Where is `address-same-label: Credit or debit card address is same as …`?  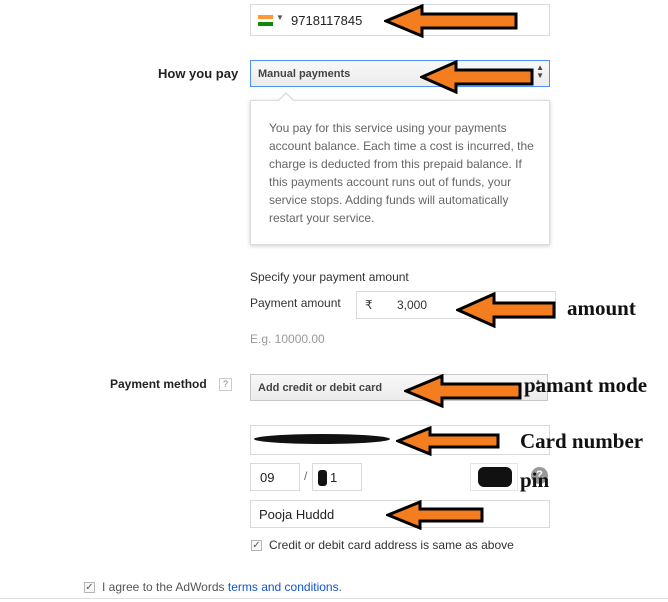
address-same-label: Credit or debit card address is same as … is located at coordinates (391, 545).